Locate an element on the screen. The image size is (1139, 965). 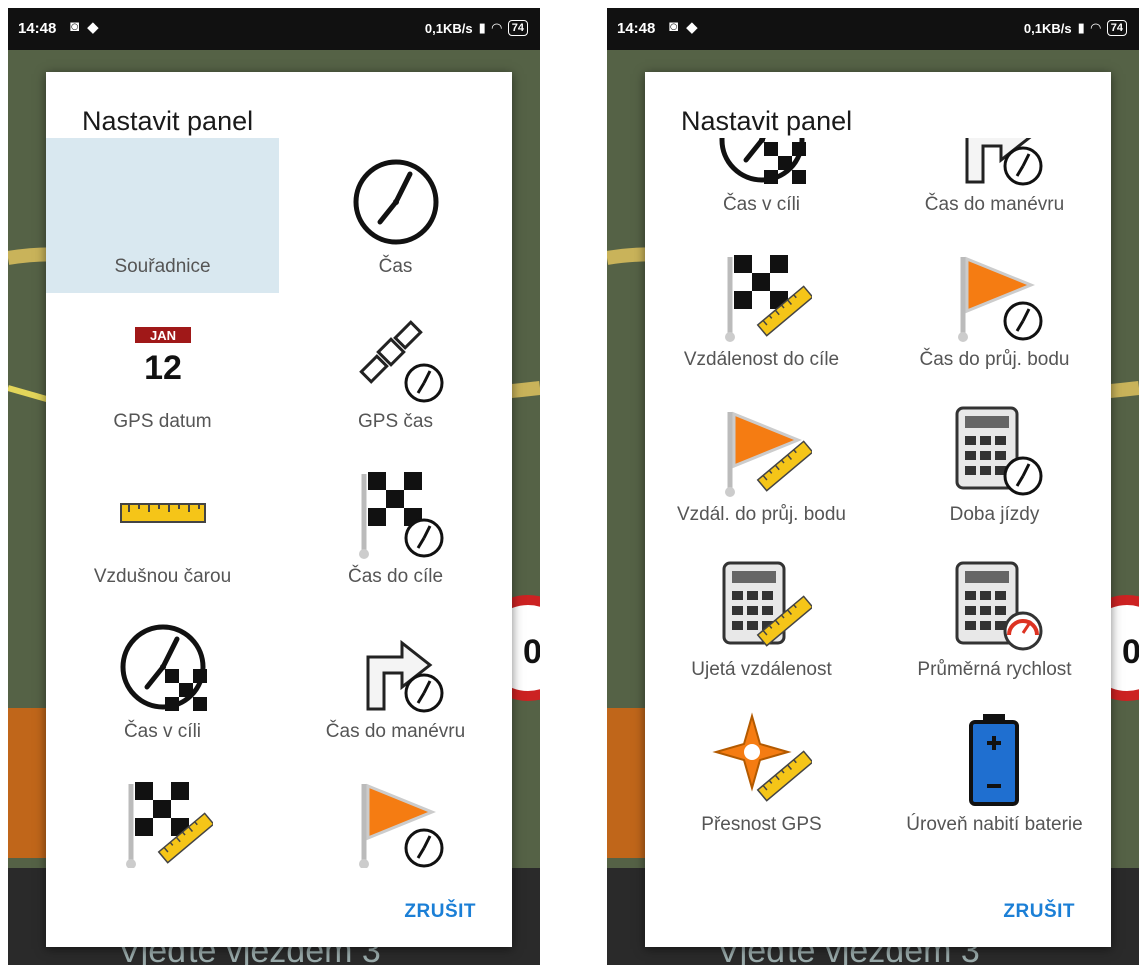
panel-option: Vzdálenost do cíle is located at coordinates (761, 308).